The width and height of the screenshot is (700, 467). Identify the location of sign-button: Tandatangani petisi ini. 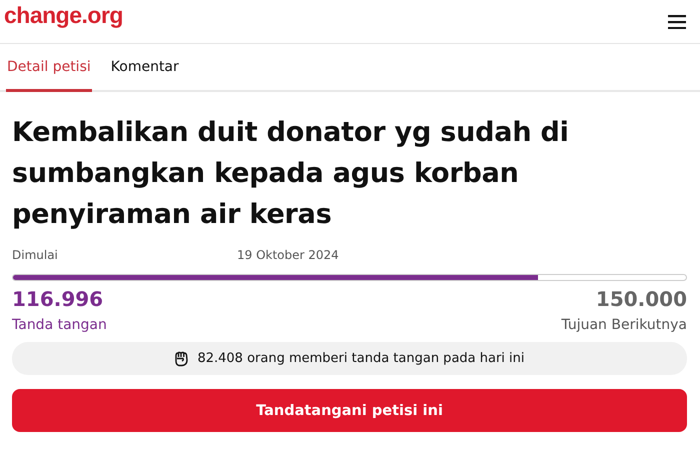
(349, 410).